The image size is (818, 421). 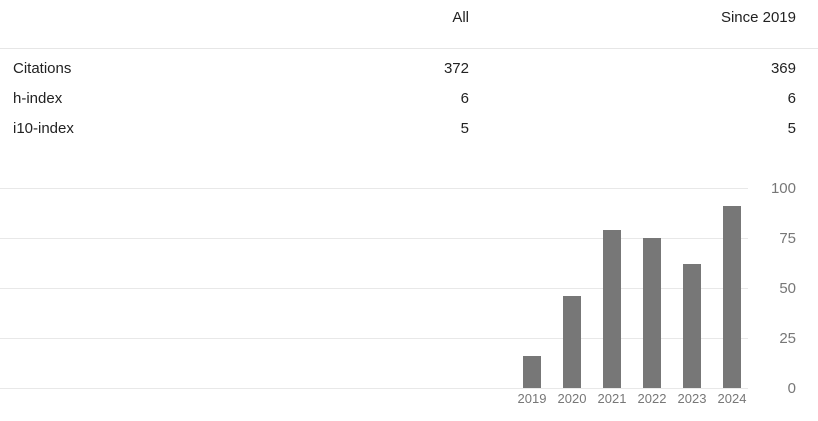 What do you see at coordinates (791, 98) in the screenshot?
I see `h-index-since-value: 6` at bounding box center [791, 98].